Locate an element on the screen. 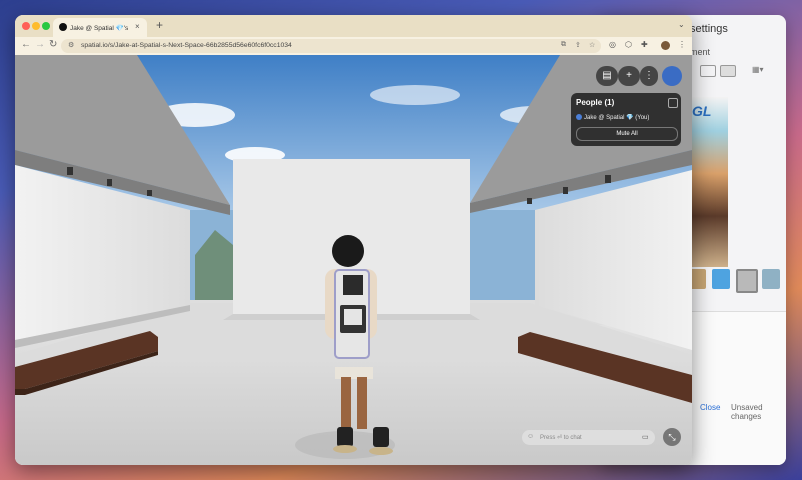 This screenshot has width=802, height=480. pin-panel-icon is located at coordinates (673, 103).